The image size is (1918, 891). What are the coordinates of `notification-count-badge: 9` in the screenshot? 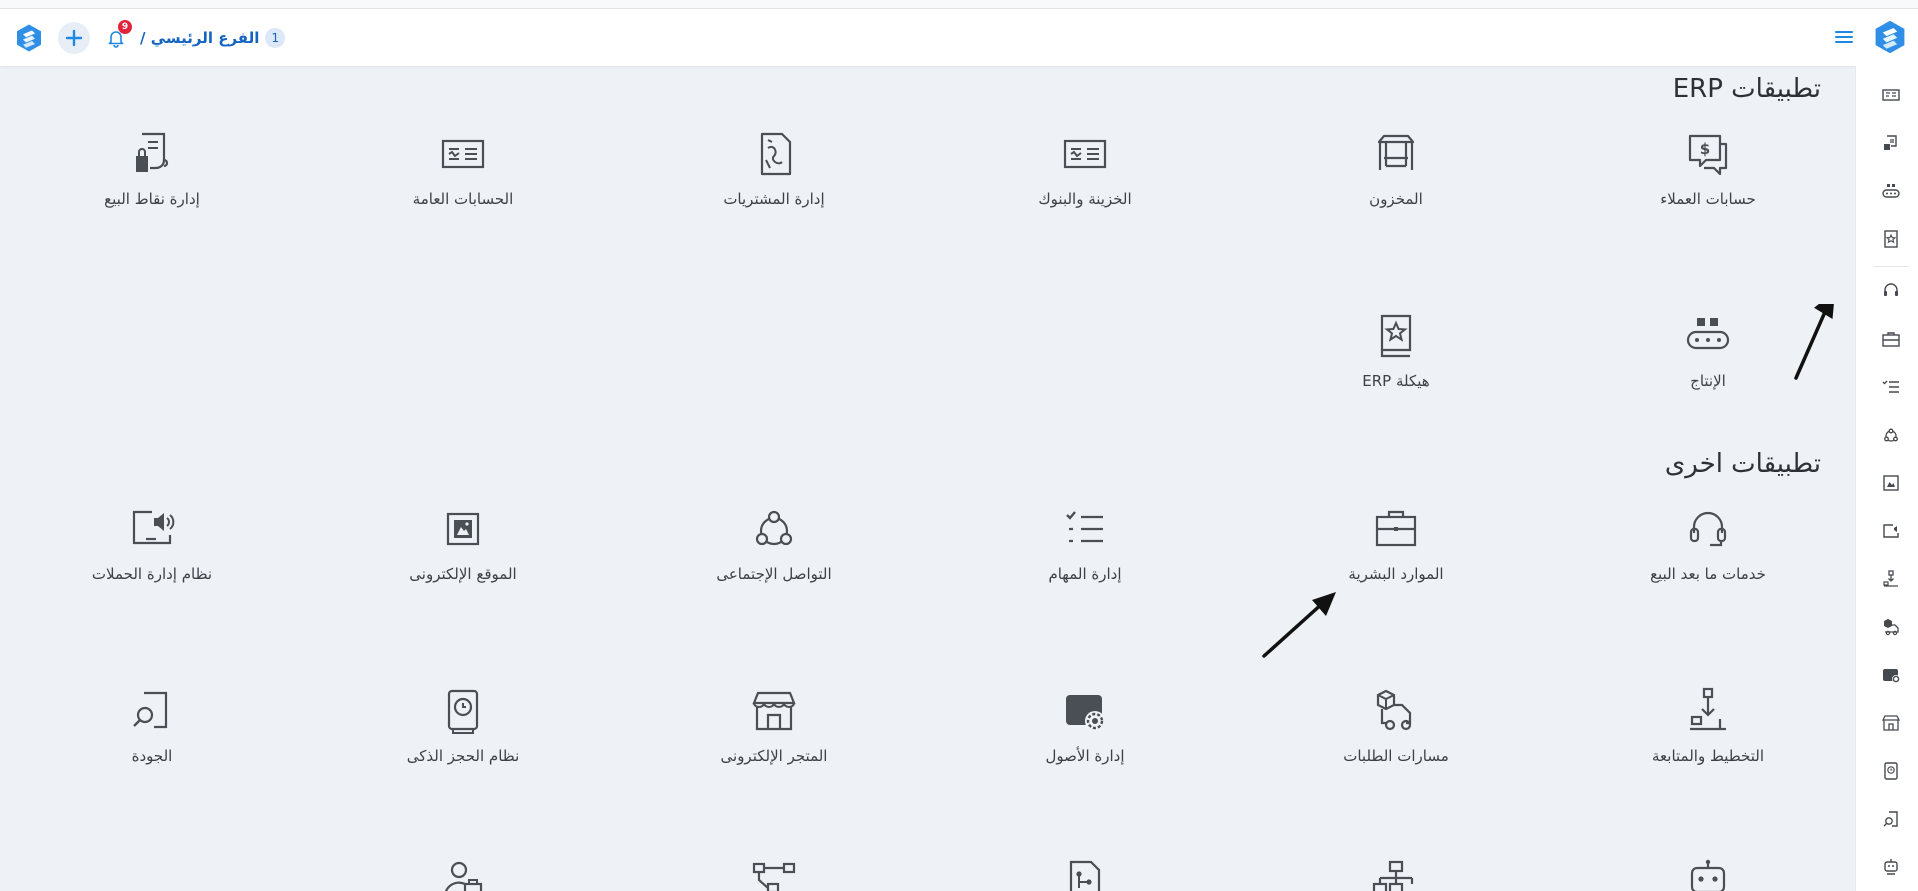 It's located at (125, 27).